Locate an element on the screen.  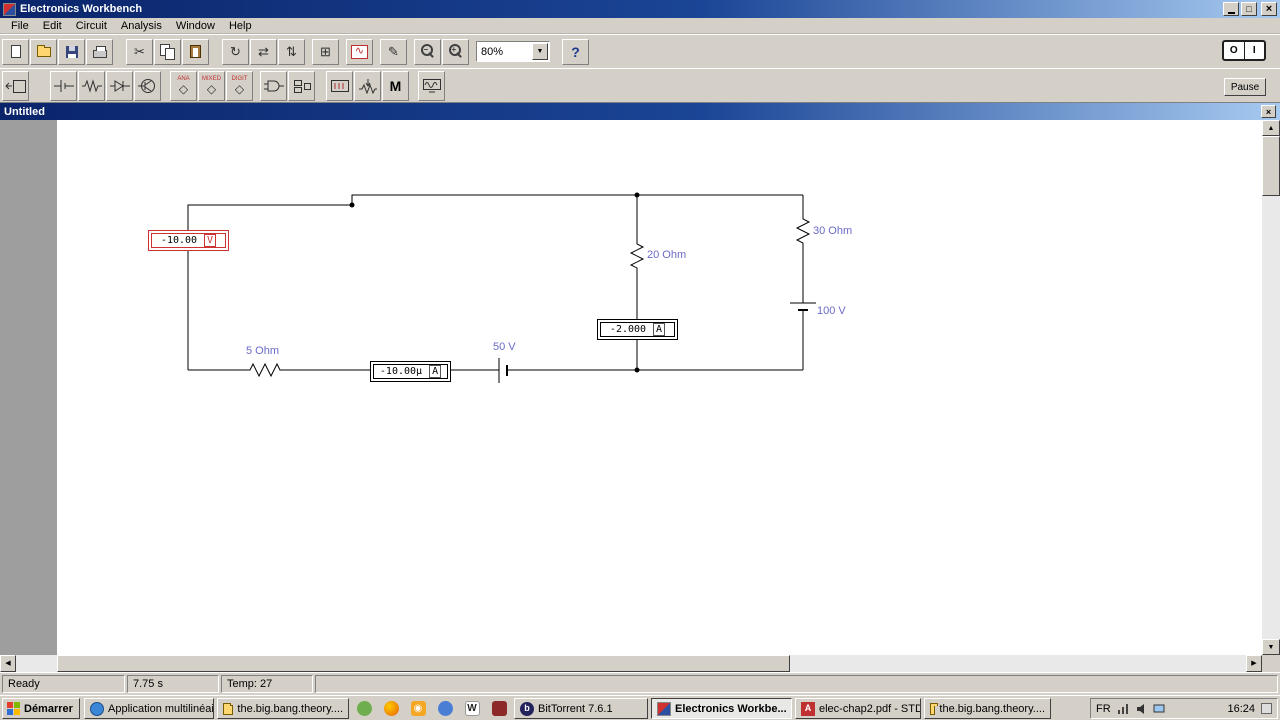
component-properties-button: ✎ is located at coordinates (393, 51).